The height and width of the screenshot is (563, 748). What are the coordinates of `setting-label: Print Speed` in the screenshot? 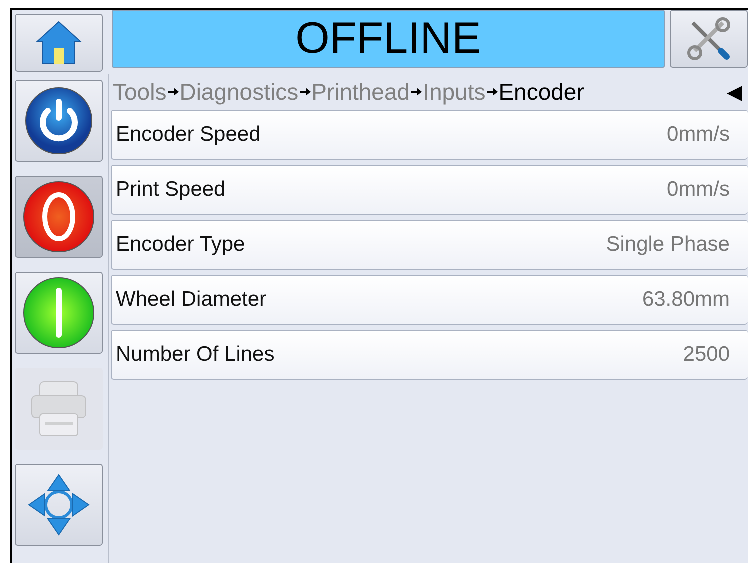 It's located at (171, 190).